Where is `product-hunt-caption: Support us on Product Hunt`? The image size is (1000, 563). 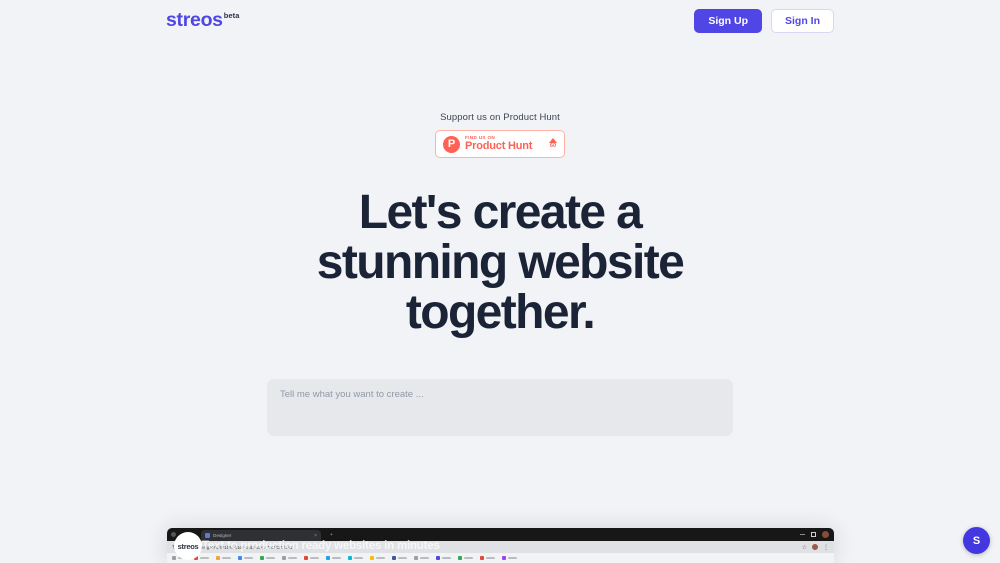 product-hunt-caption: Support us on Product Hunt is located at coordinates (500, 117).